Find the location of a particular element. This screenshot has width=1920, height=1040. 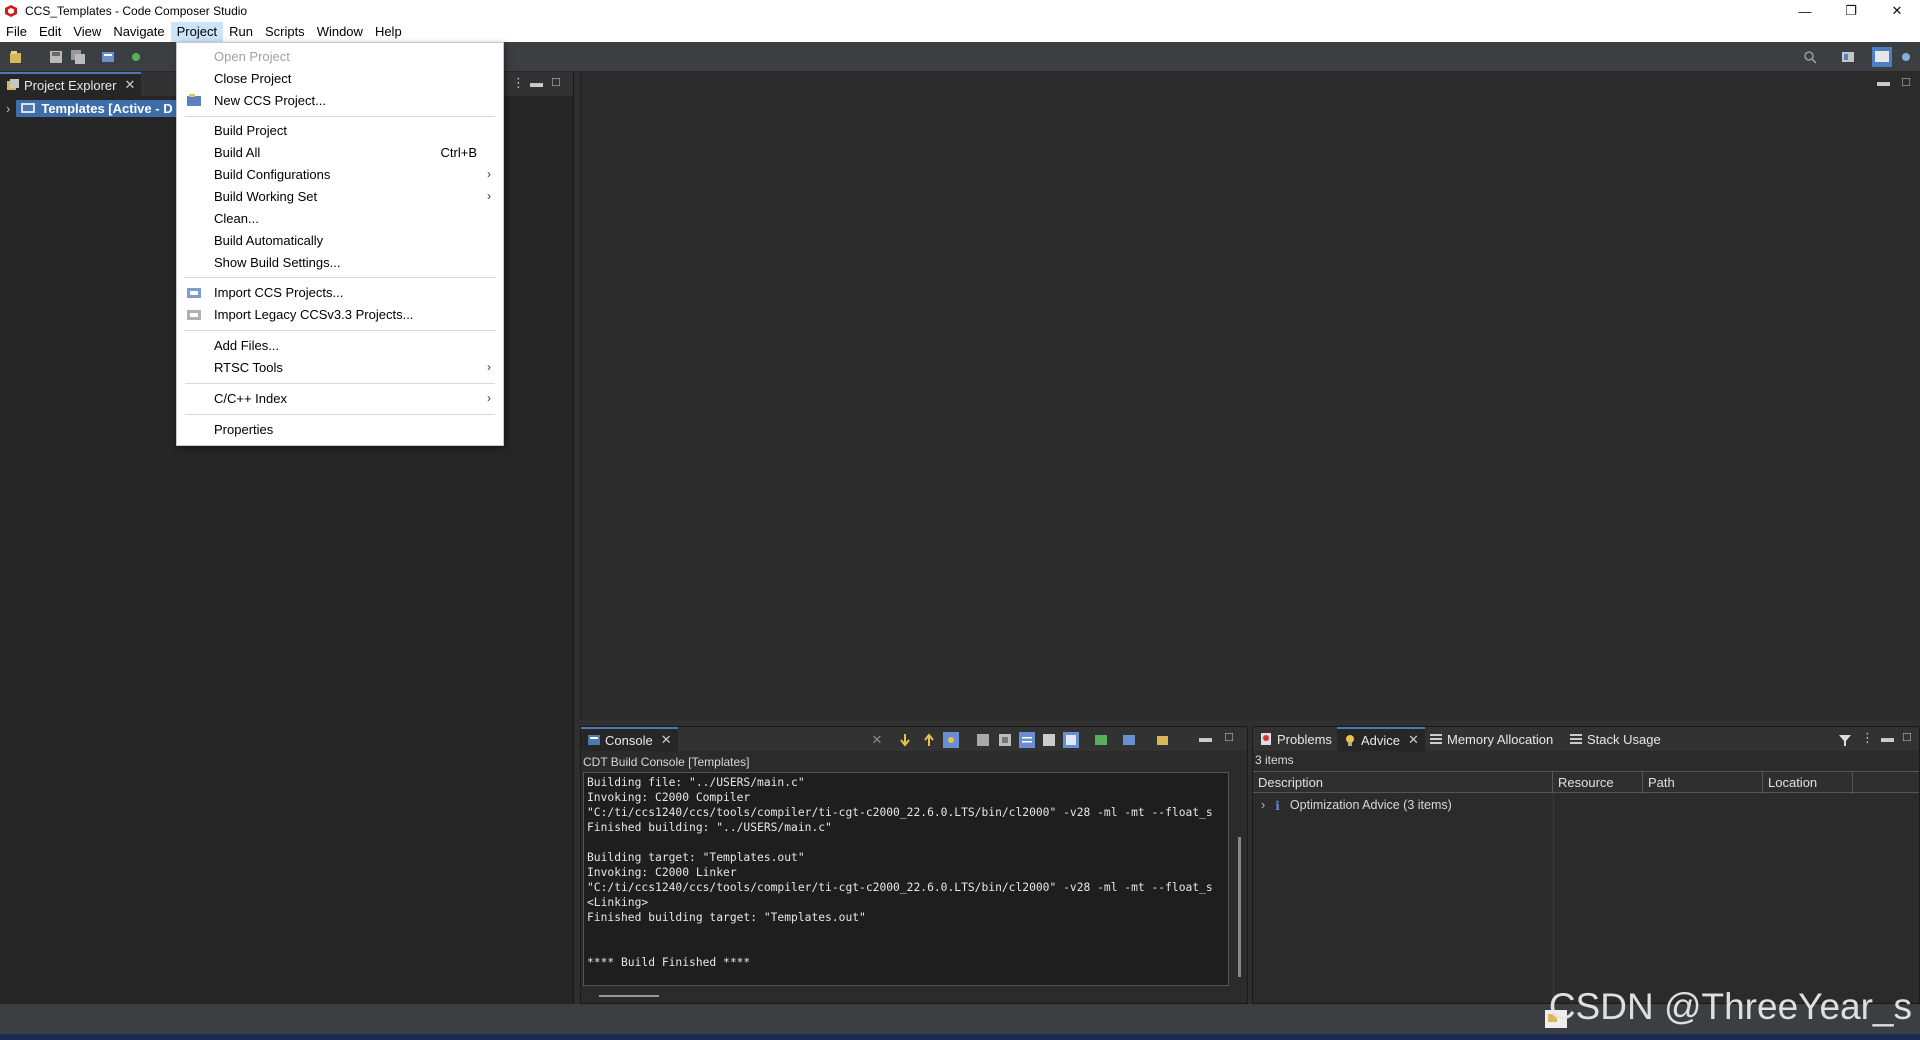

menu-cpp-index: C/C++ Index › is located at coordinates (340, 398).